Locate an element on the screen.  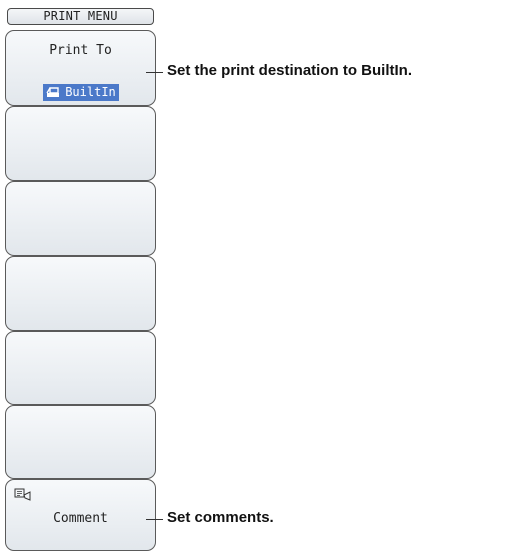
print-to-value-text: BuiltIn is located at coordinates (90, 92).